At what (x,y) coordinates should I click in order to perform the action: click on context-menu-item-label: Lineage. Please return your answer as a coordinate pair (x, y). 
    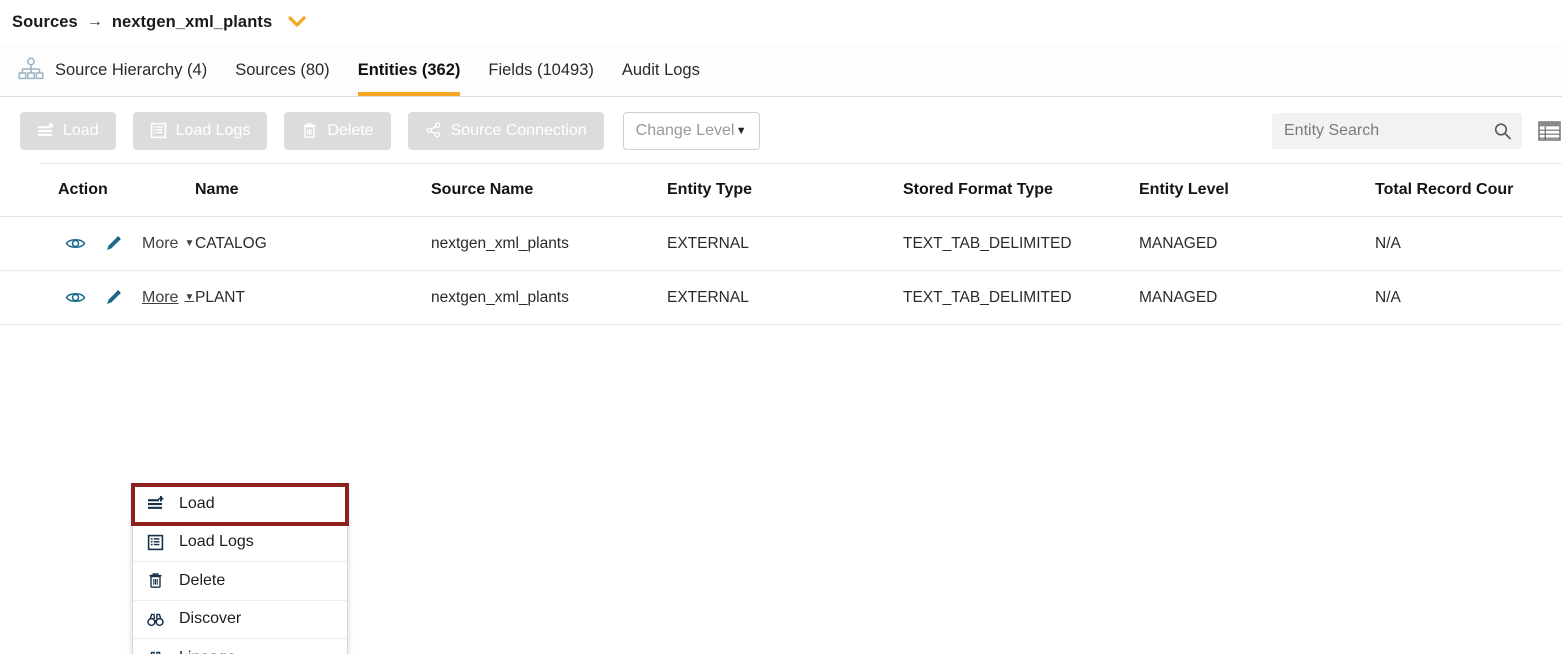
    Looking at the image, I should click on (207, 651).